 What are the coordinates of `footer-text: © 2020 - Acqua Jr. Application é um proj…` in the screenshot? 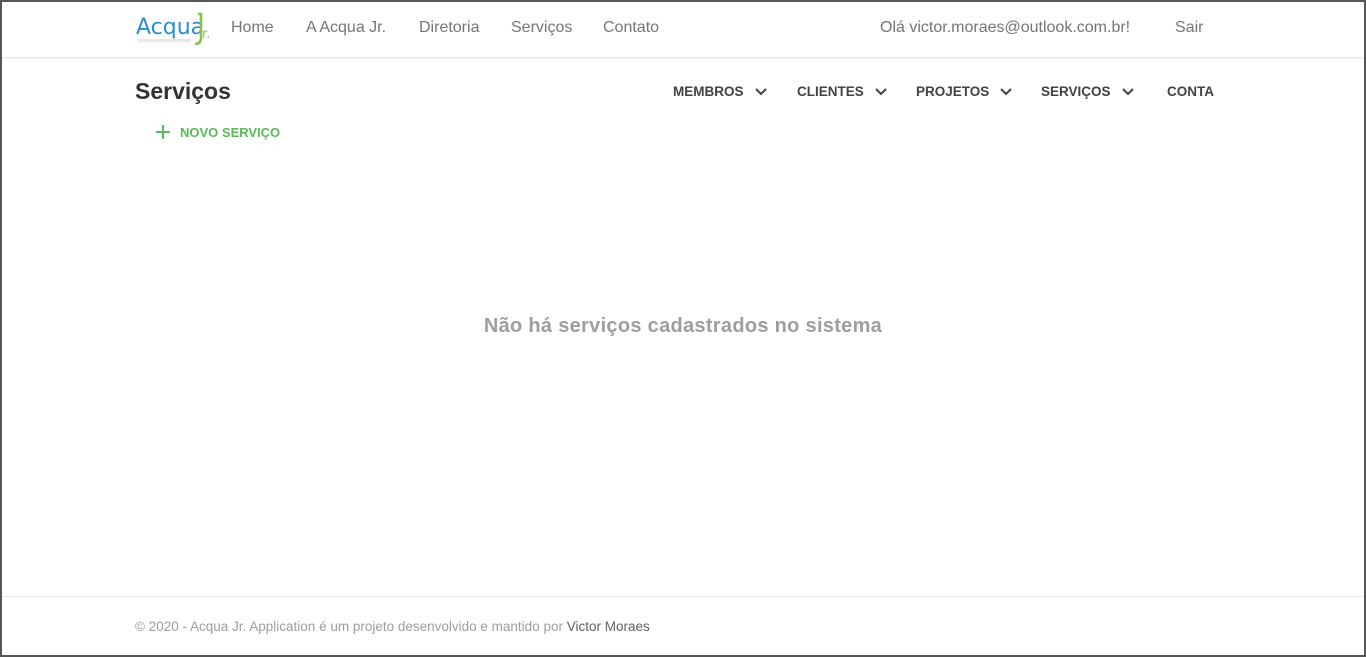 It's located at (392, 626).